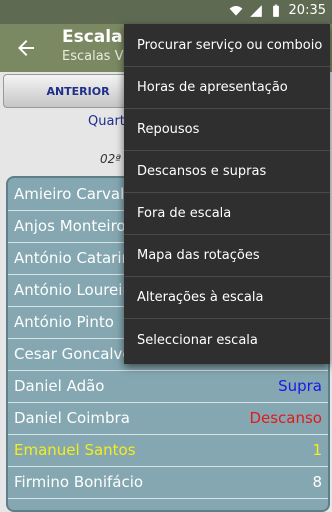  I want to click on list-item: Firmino Bonifácio 8, so click(168, 483).